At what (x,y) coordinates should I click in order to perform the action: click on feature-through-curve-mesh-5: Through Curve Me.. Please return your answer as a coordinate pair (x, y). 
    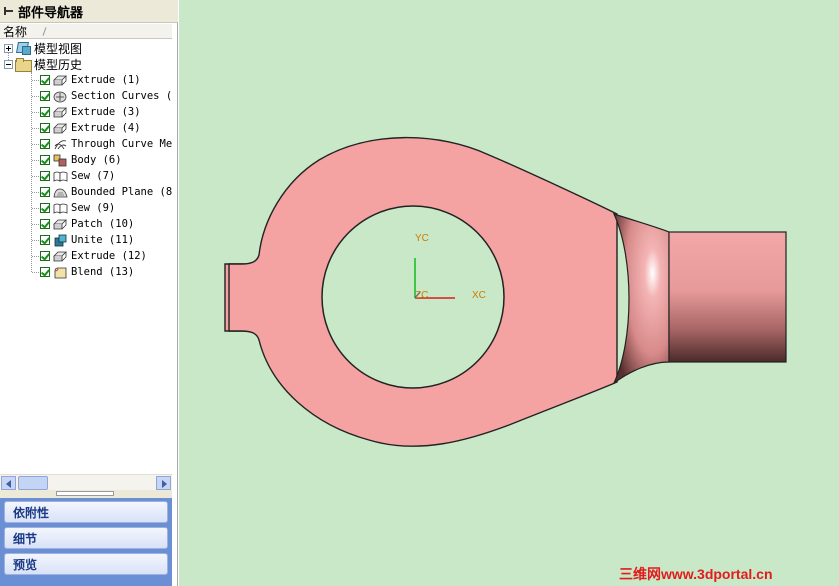
    Looking at the image, I should click on (102, 144).